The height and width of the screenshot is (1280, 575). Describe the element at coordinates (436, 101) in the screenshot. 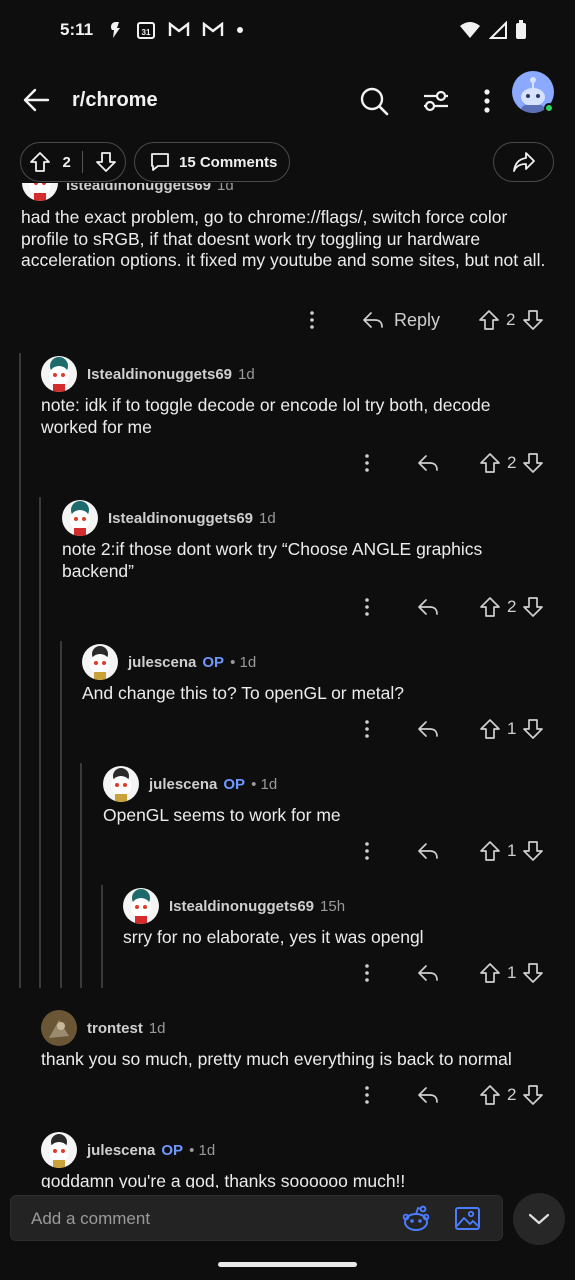

I see `sort-filter-icon` at that location.